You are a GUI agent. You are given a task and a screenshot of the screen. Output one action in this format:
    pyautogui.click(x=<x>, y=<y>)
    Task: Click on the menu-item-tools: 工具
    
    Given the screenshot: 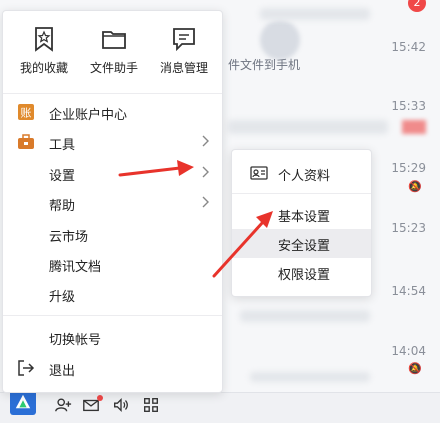 What is the action you would take?
    pyautogui.click(x=112, y=142)
    